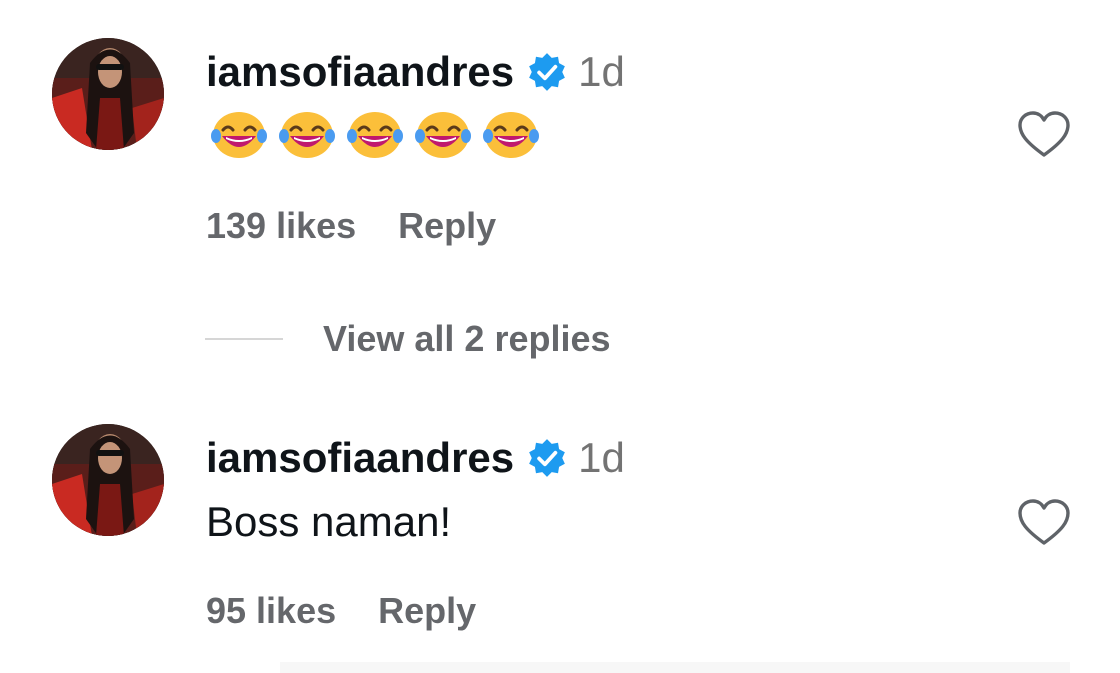 This screenshot has height=673, width=1120. What do you see at coordinates (675, 667) in the screenshot?
I see `next-item-edge` at bounding box center [675, 667].